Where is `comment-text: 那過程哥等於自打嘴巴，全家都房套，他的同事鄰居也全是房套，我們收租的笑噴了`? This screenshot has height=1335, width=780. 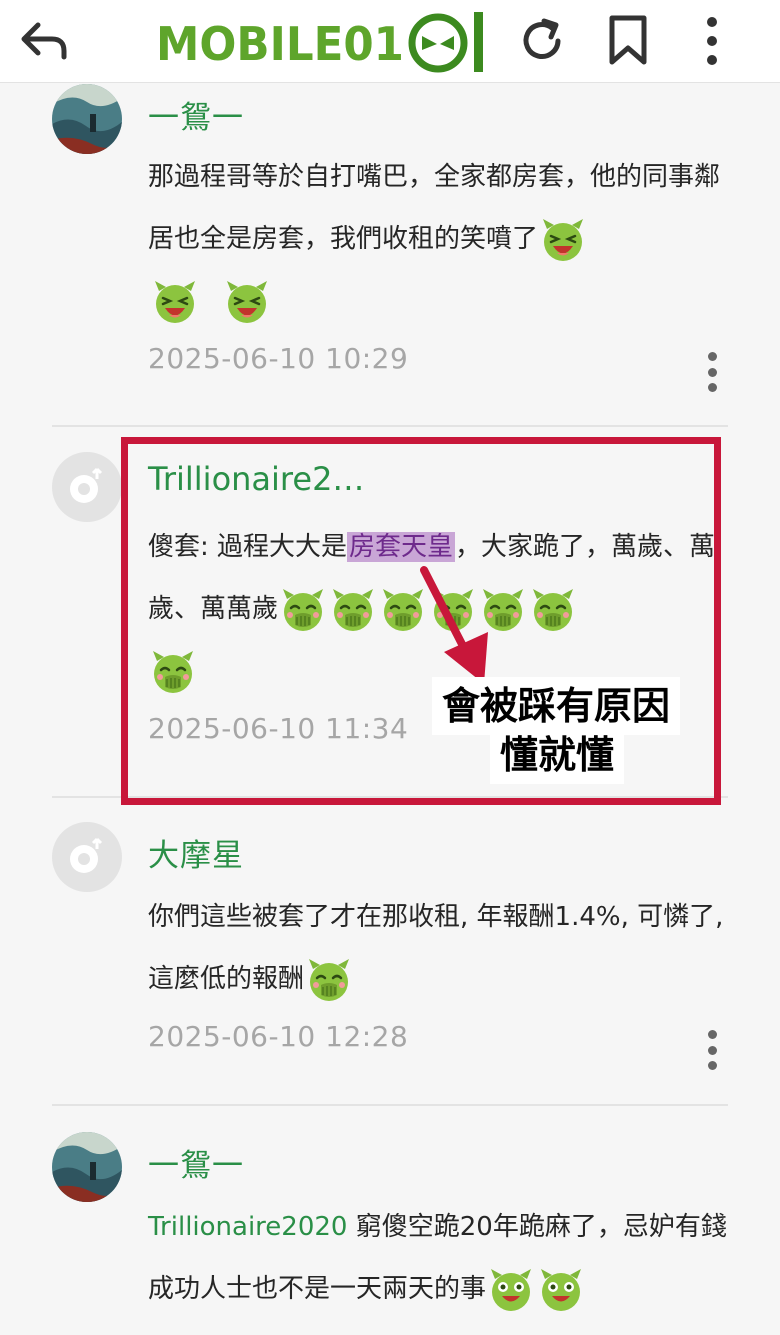 comment-text: 那過程哥等於自打嘴巴，全家都房套，他的同事鄰居也全是房套，我們收租的笑噴了 is located at coordinates (434, 208).